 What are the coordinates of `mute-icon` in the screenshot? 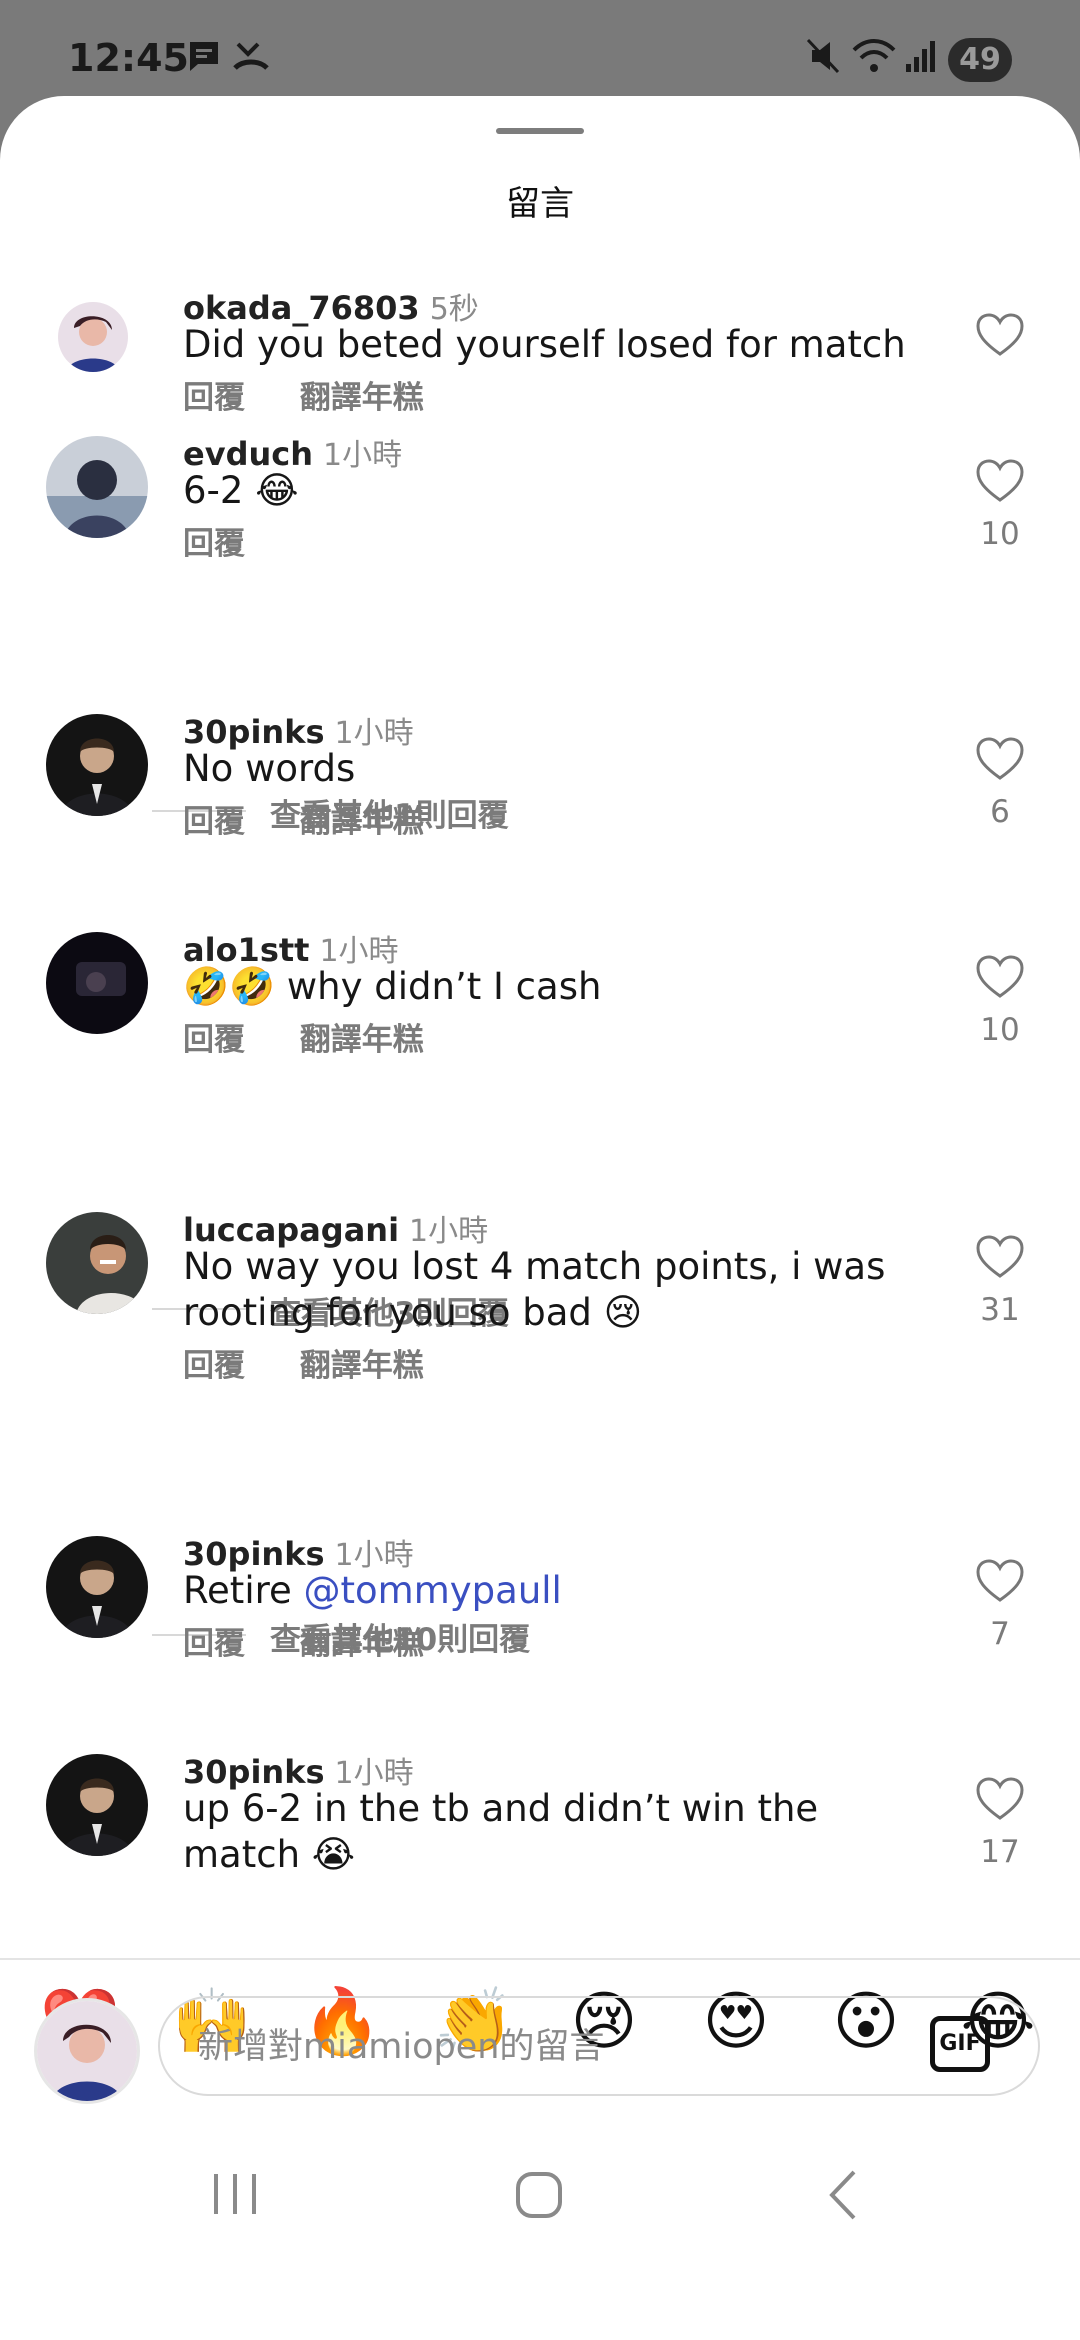 It's located at (823, 56).